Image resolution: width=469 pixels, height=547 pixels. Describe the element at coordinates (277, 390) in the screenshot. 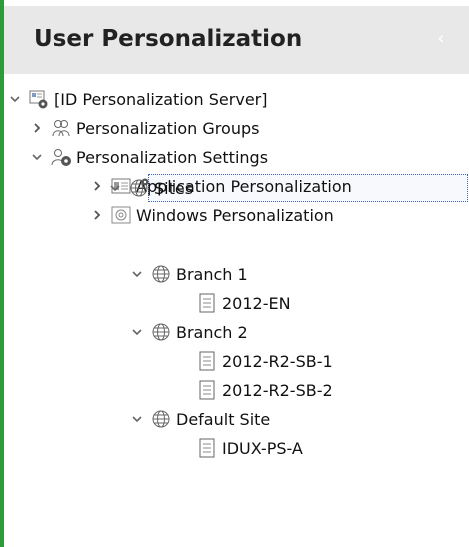

I see `tree-label: 2012-R2-SB-2` at that location.